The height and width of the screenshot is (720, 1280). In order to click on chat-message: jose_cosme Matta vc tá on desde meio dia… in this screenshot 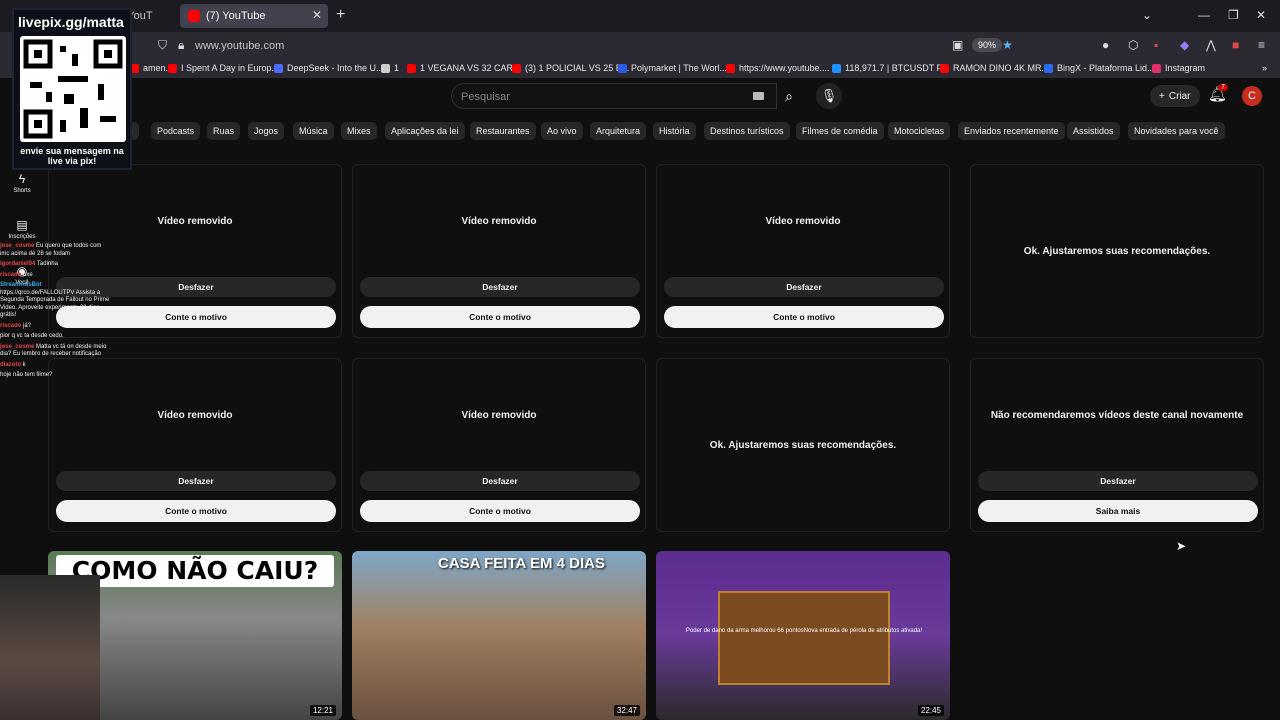, I will do `click(55, 351)`.